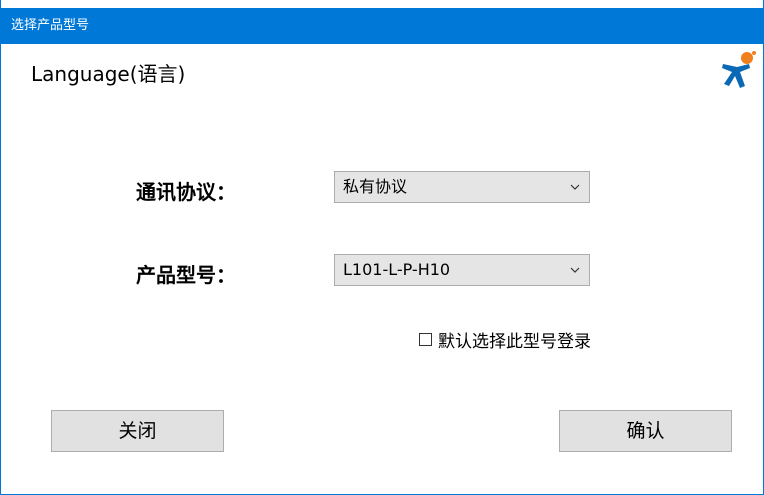  Describe the element at coordinates (425, 339) in the screenshot. I see `checkbox-box` at that location.